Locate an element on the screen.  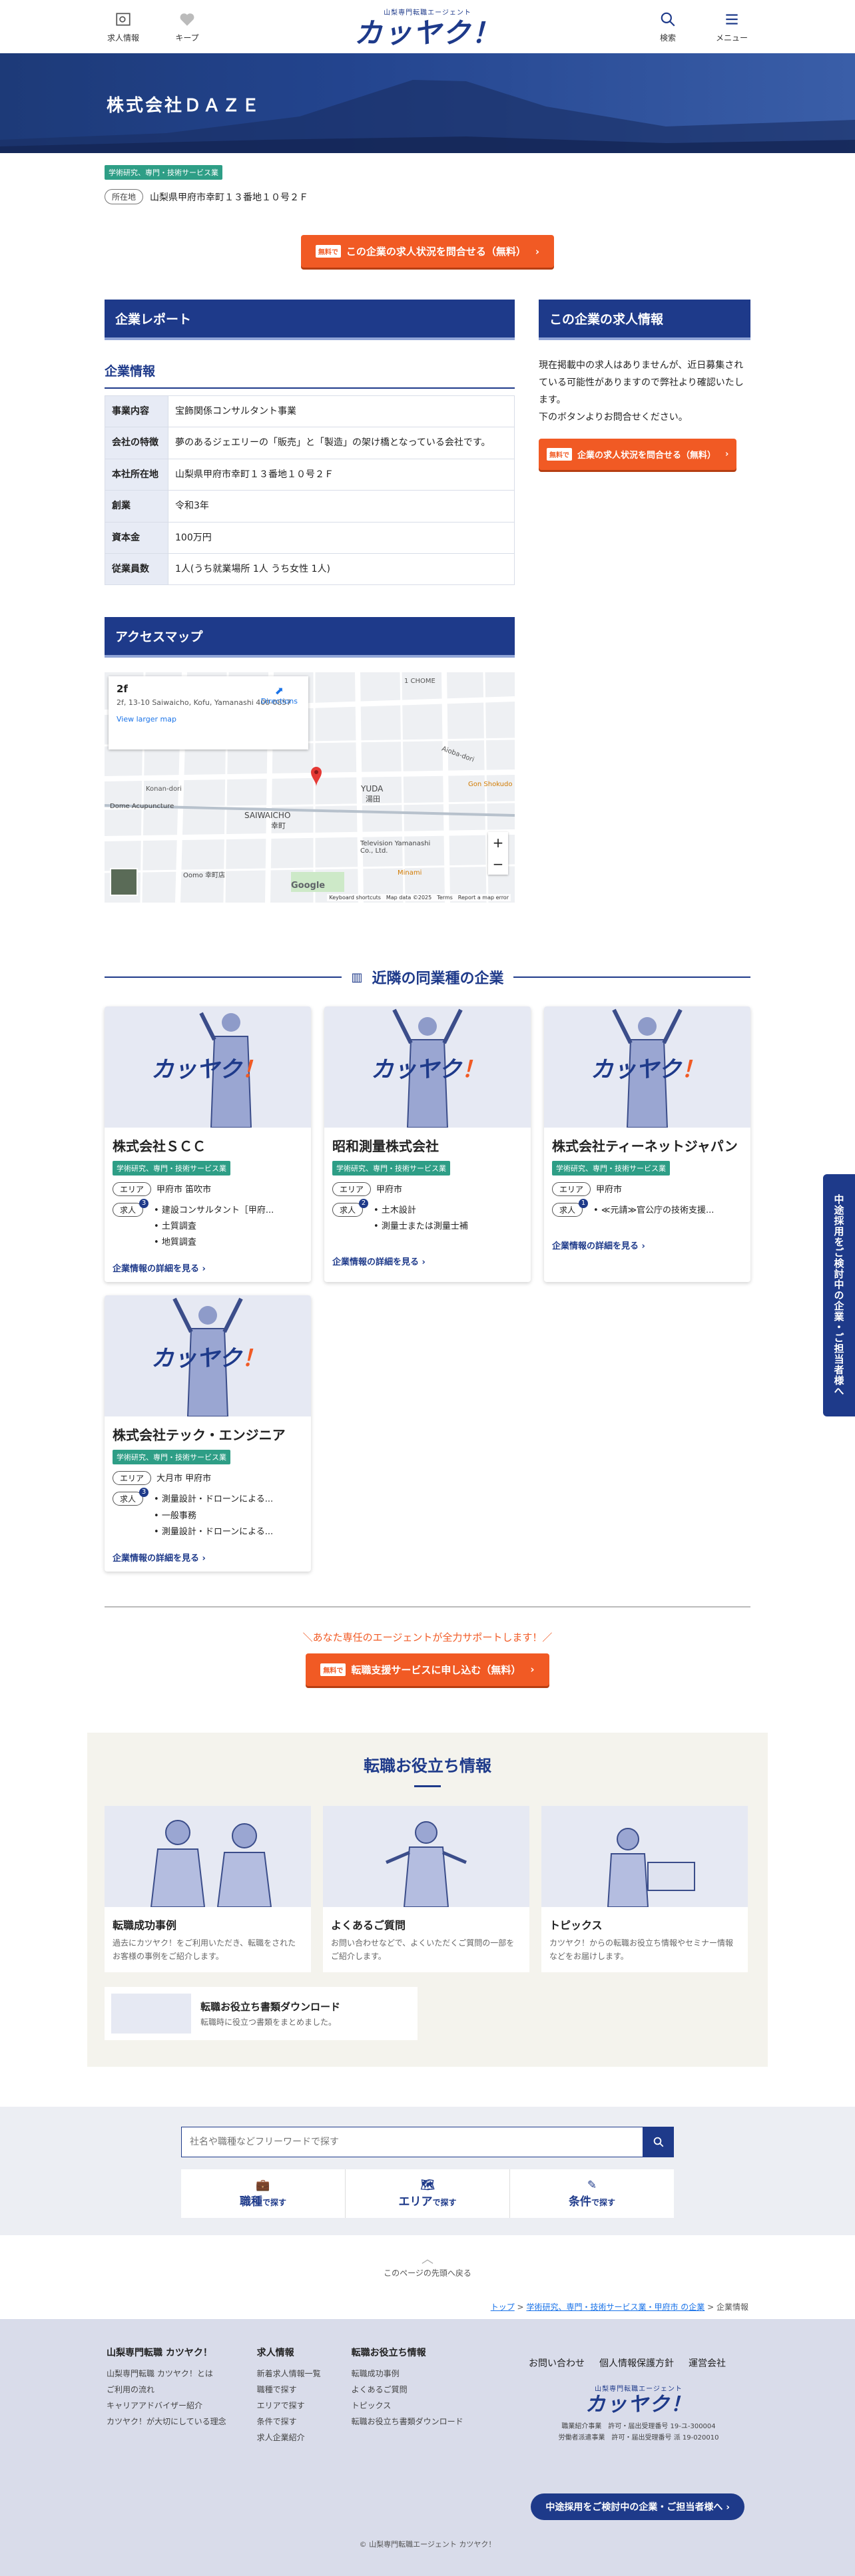
company-link: 運営会社 is located at coordinates (707, 2363).